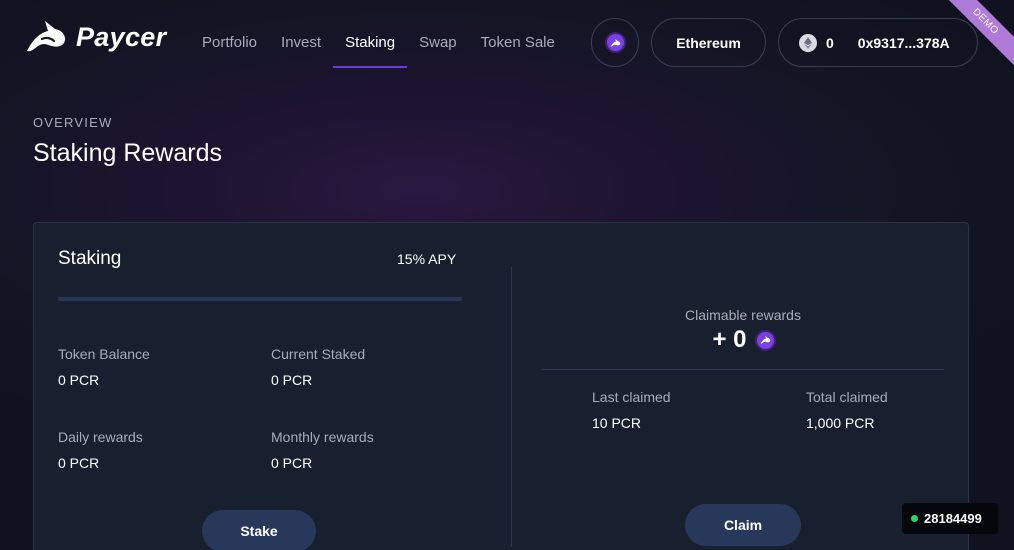  I want to click on rewards-divider, so click(743, 369).